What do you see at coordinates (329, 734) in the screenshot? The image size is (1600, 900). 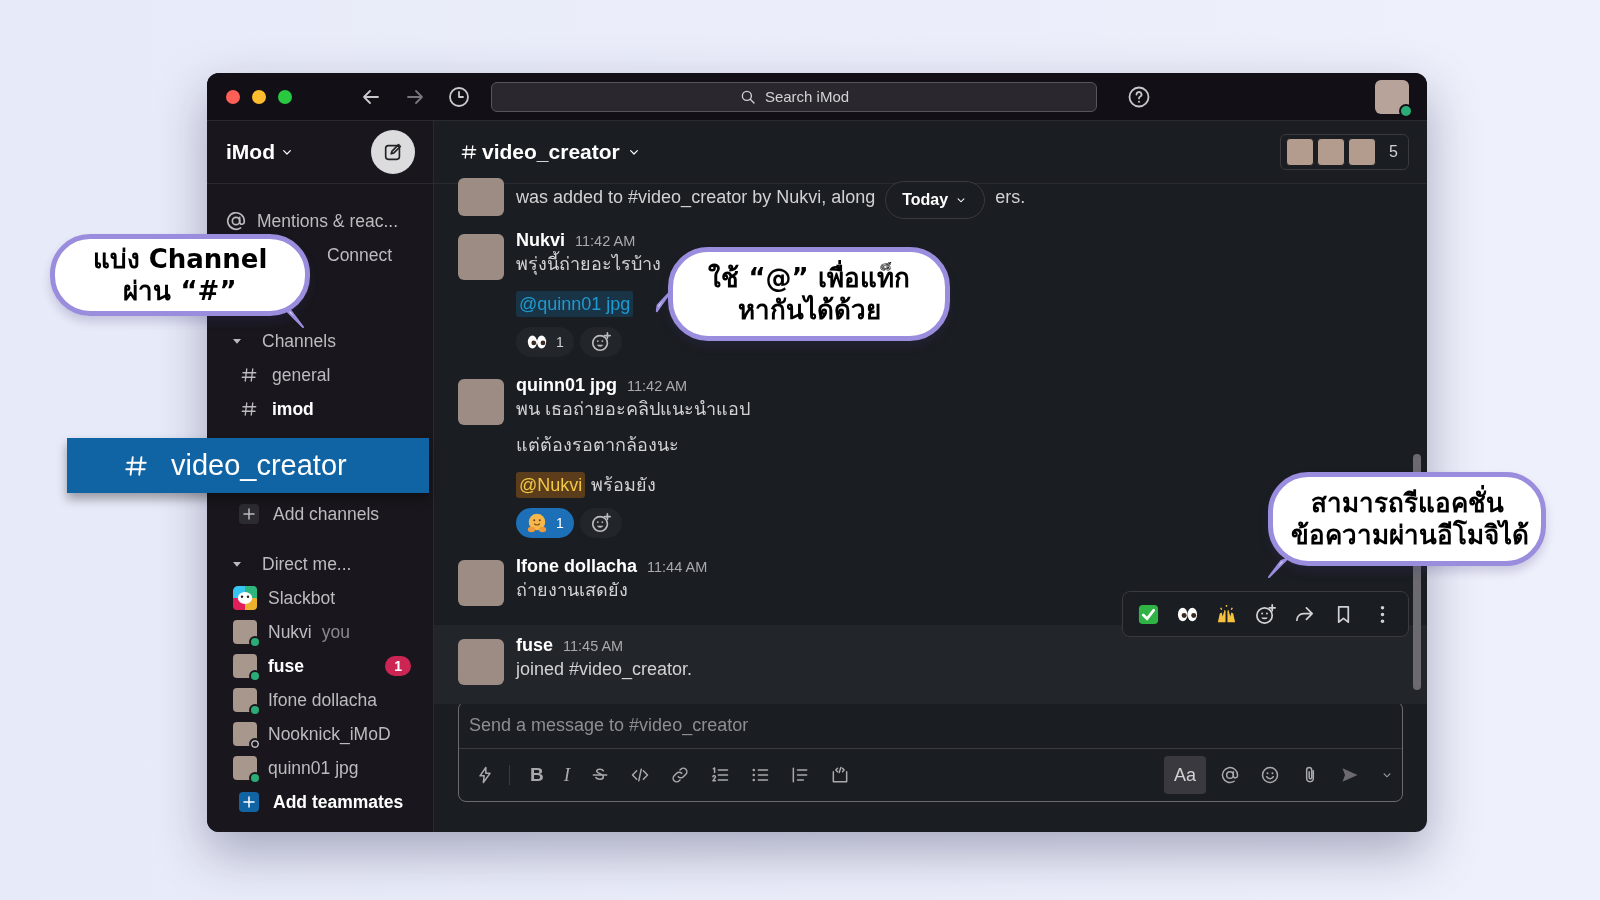 I see `direct-message-item: Nooknick_iMoD` at bounding box center [329, 734].